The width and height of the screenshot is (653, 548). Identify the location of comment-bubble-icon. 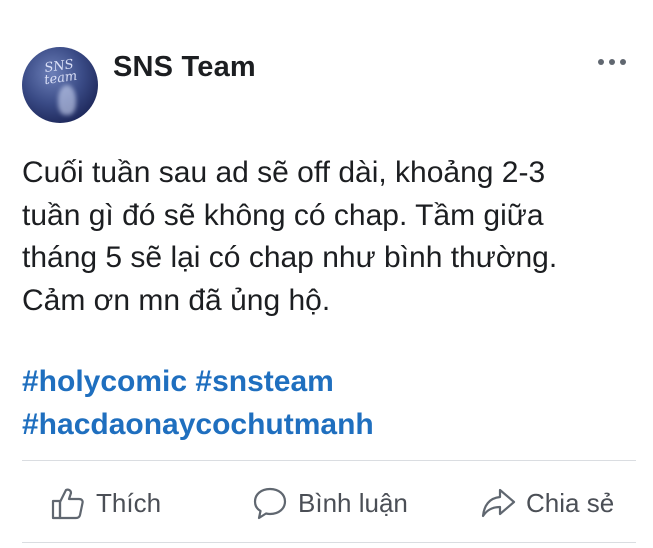
(270, 503).